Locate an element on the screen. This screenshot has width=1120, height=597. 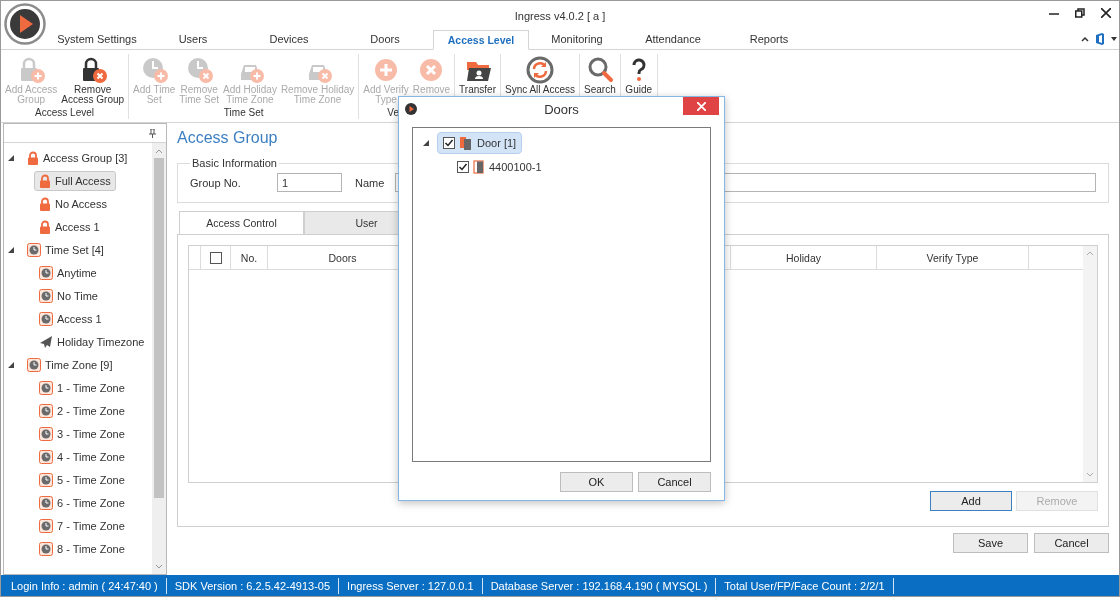
tree-item: 4 - Time Zone is located at coordinates (82, 456).